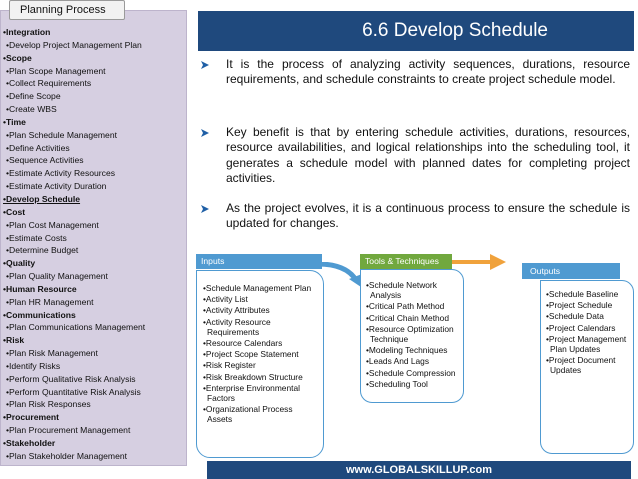 The height and width of the screenshot is (479, 638). I want to click on tools-item: •Scheduling Tool, so click(397, 383).